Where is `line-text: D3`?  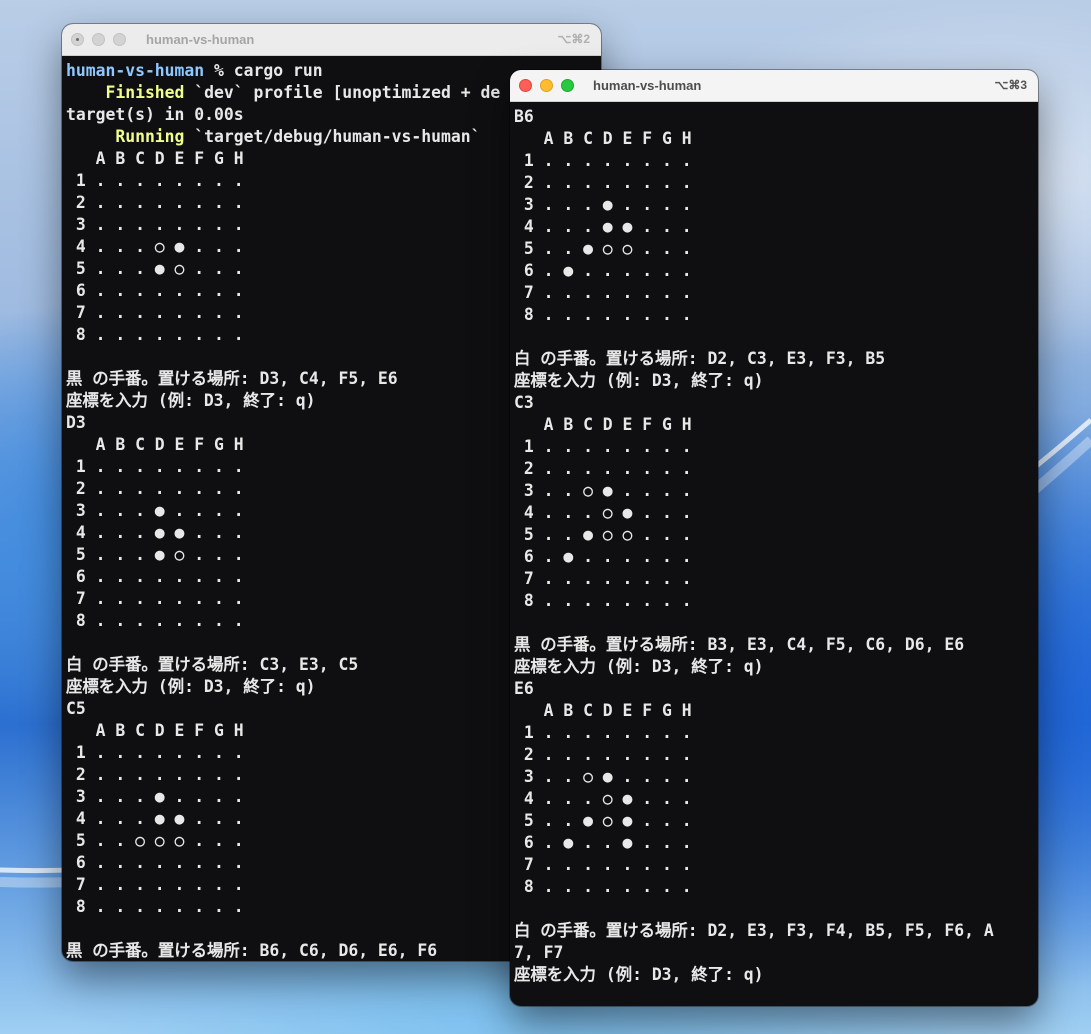
line-text: D3 is located at coordinates (76, 422).